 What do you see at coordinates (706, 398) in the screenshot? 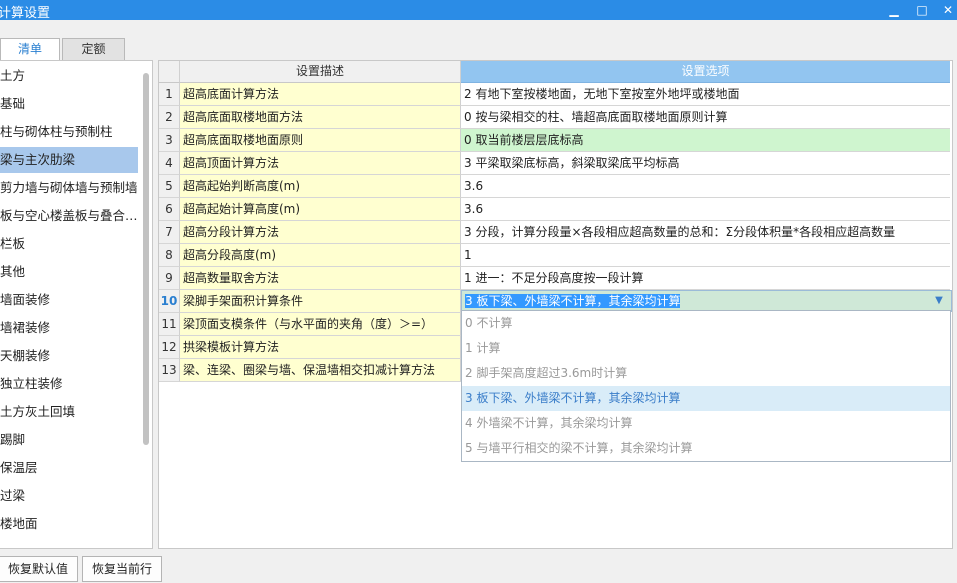
I see `dropdown-option-selected: 3 板下梁、外墙梁不计算，其余梁均计算` at bounding box center [706, 398].